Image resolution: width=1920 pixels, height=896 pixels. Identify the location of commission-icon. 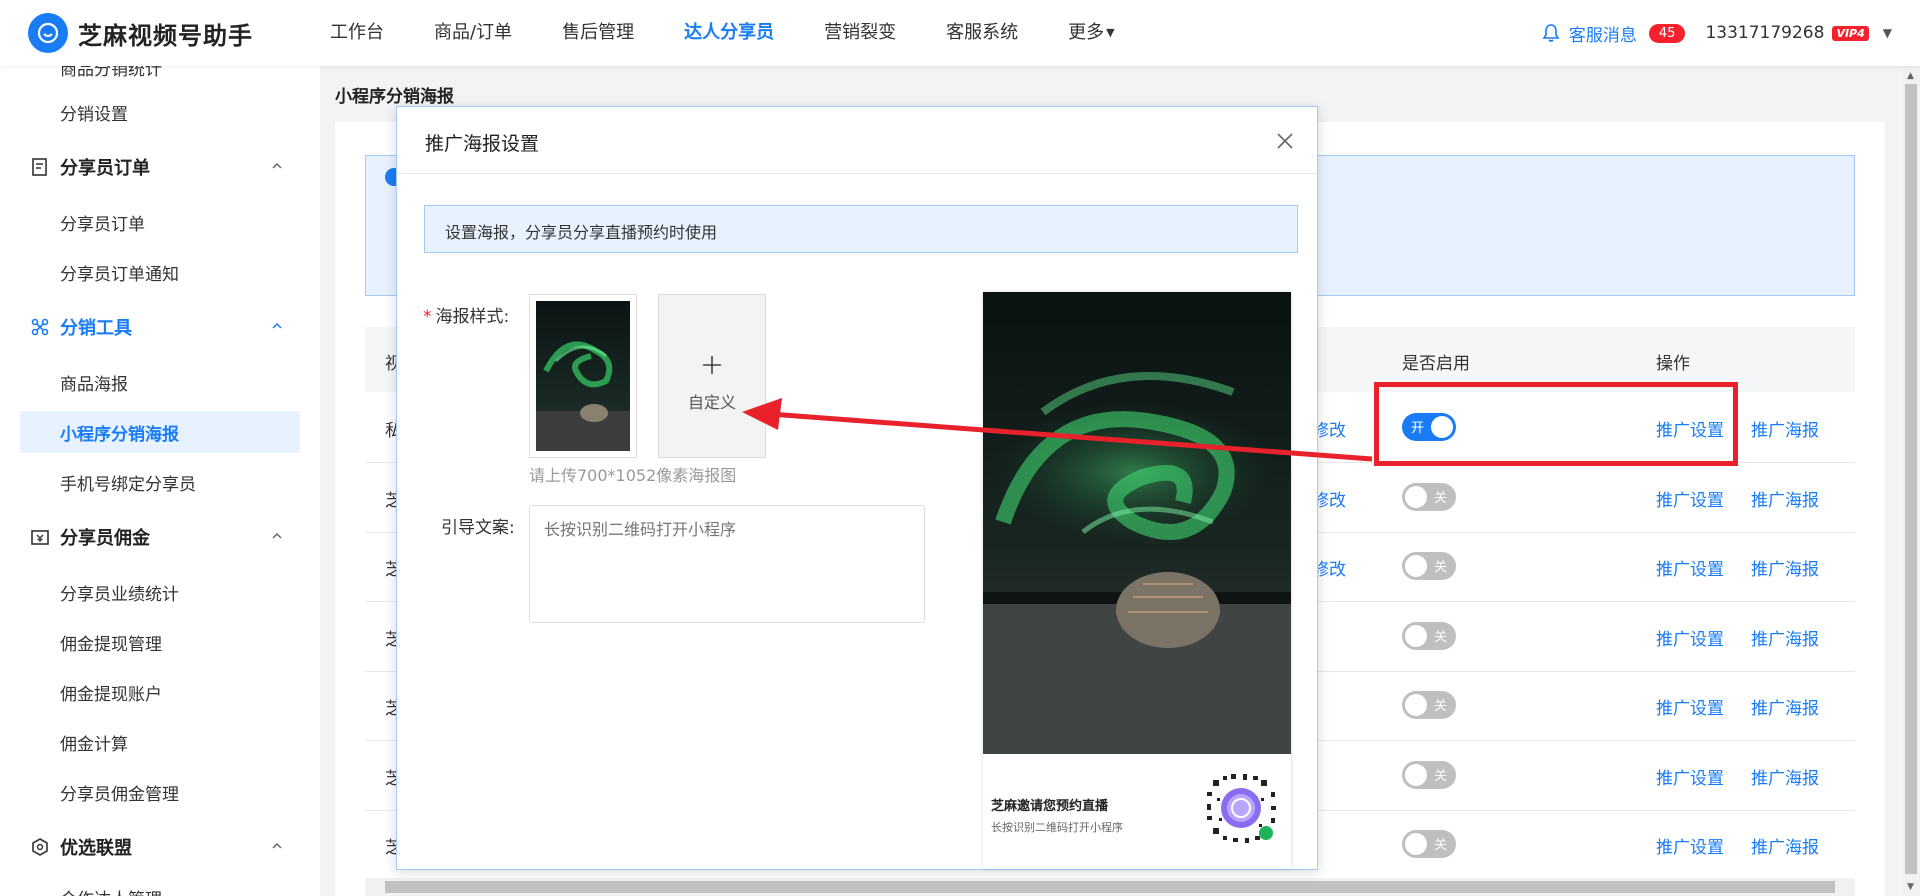
(40, 537).